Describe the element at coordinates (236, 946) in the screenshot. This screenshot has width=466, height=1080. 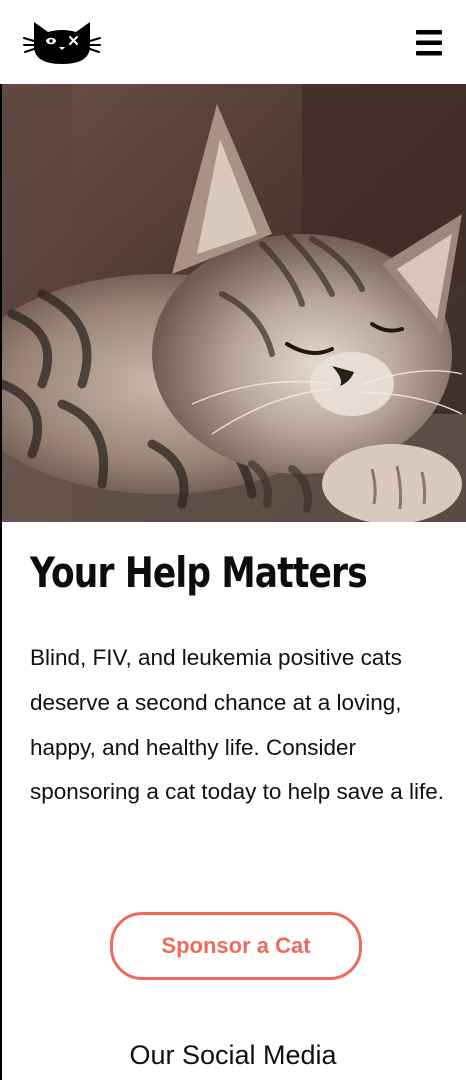
I see `sponsor-cat-button: Sponsor a Cat` at that location.